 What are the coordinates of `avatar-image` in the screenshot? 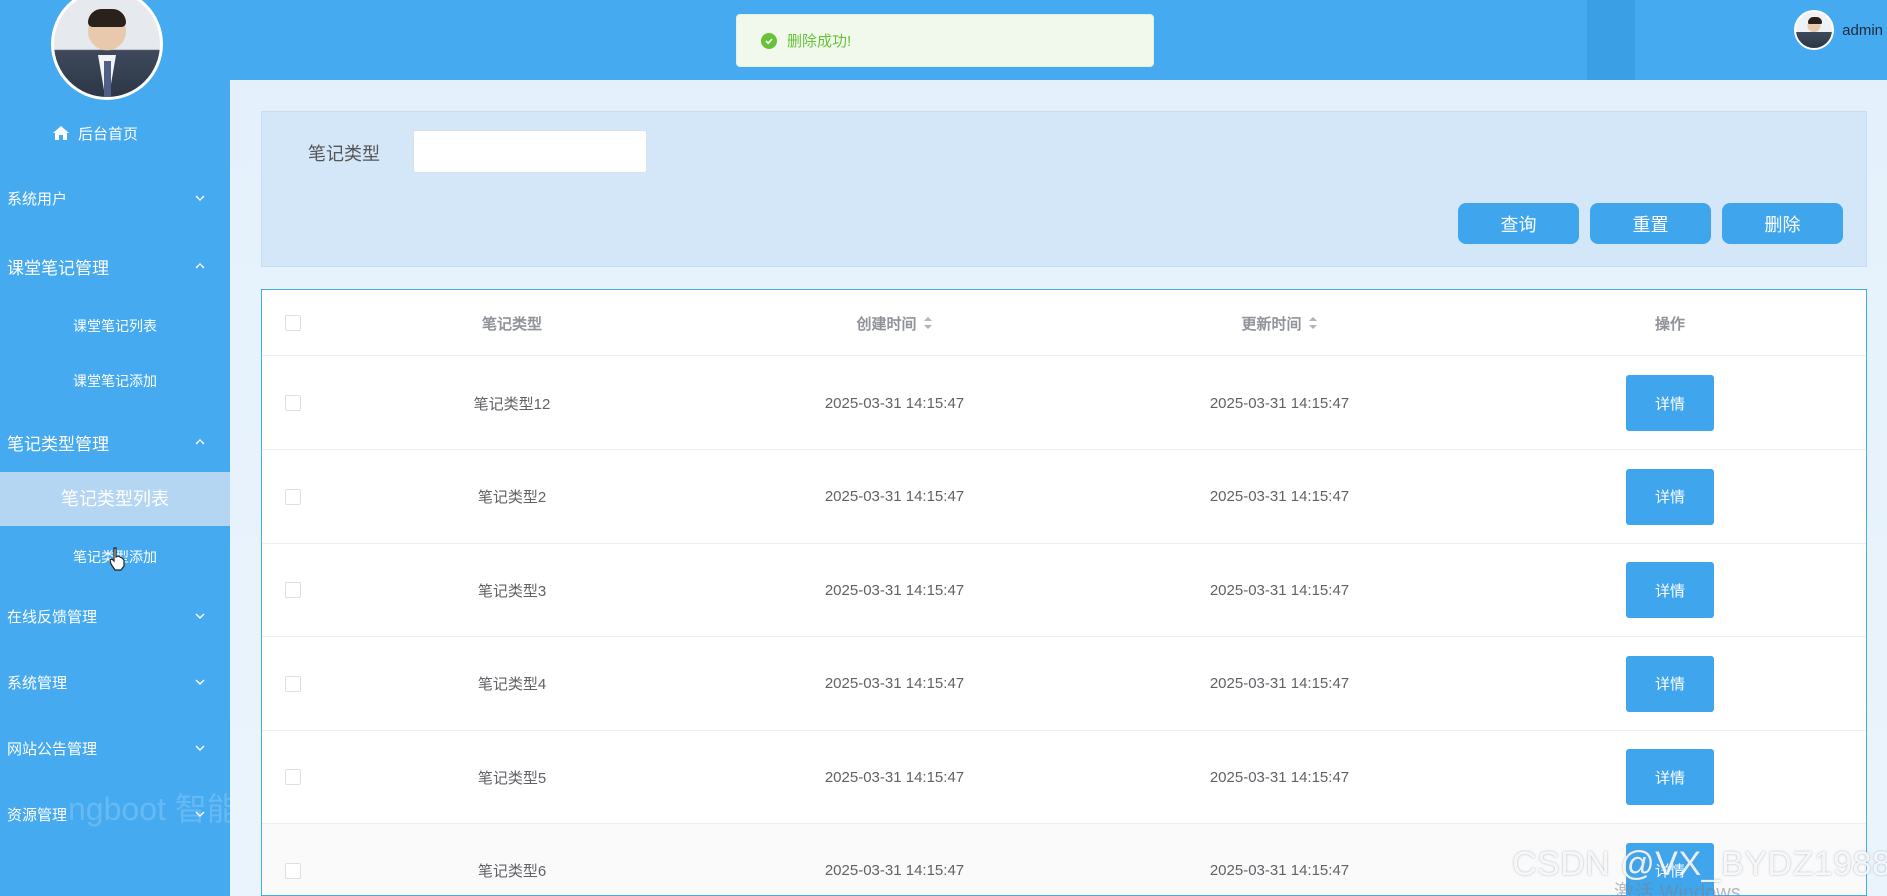 It's located at (107, 48).